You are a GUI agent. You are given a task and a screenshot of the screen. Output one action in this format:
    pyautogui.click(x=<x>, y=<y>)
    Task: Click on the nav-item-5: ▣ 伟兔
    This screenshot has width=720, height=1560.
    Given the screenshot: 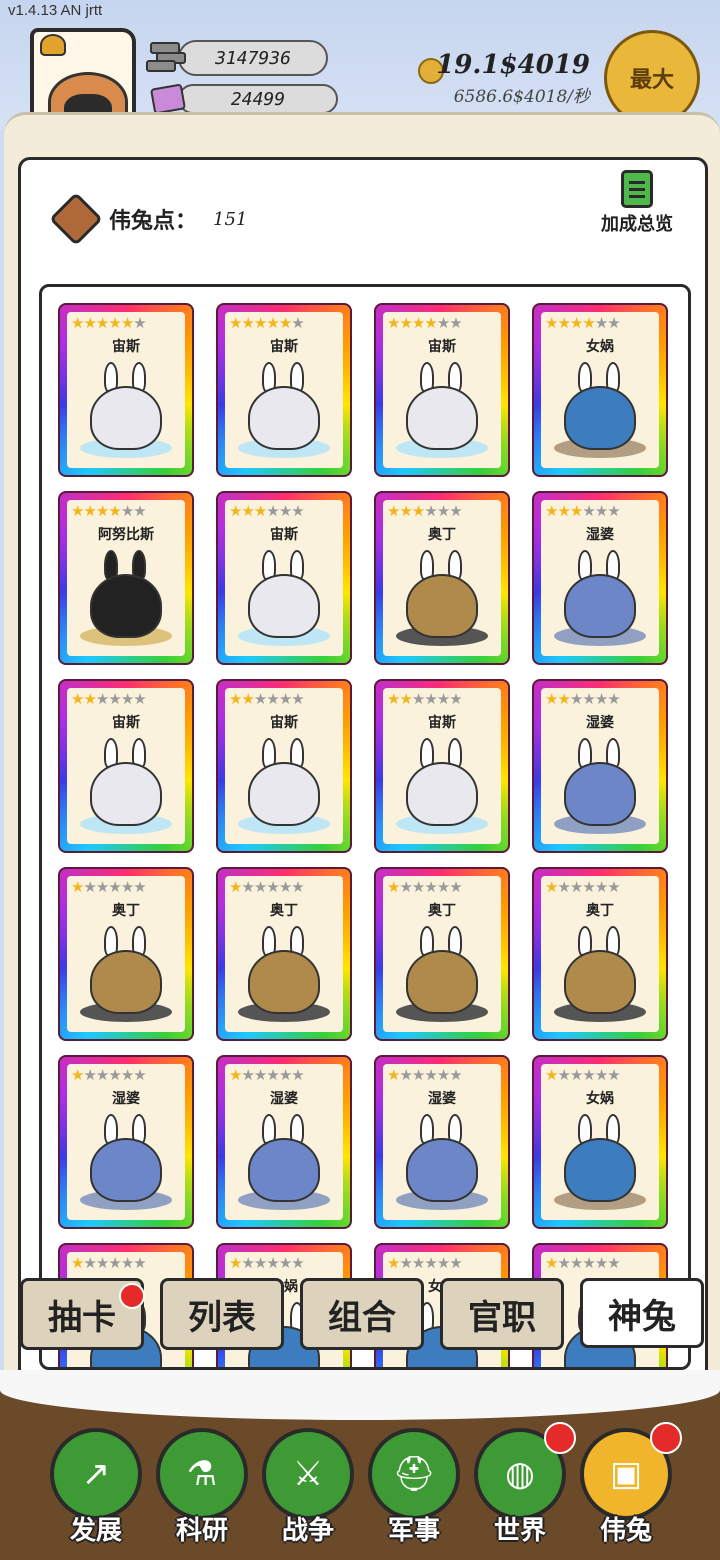 What is the action you would take?
    pyautogui.click(x=630, y=1484)
    